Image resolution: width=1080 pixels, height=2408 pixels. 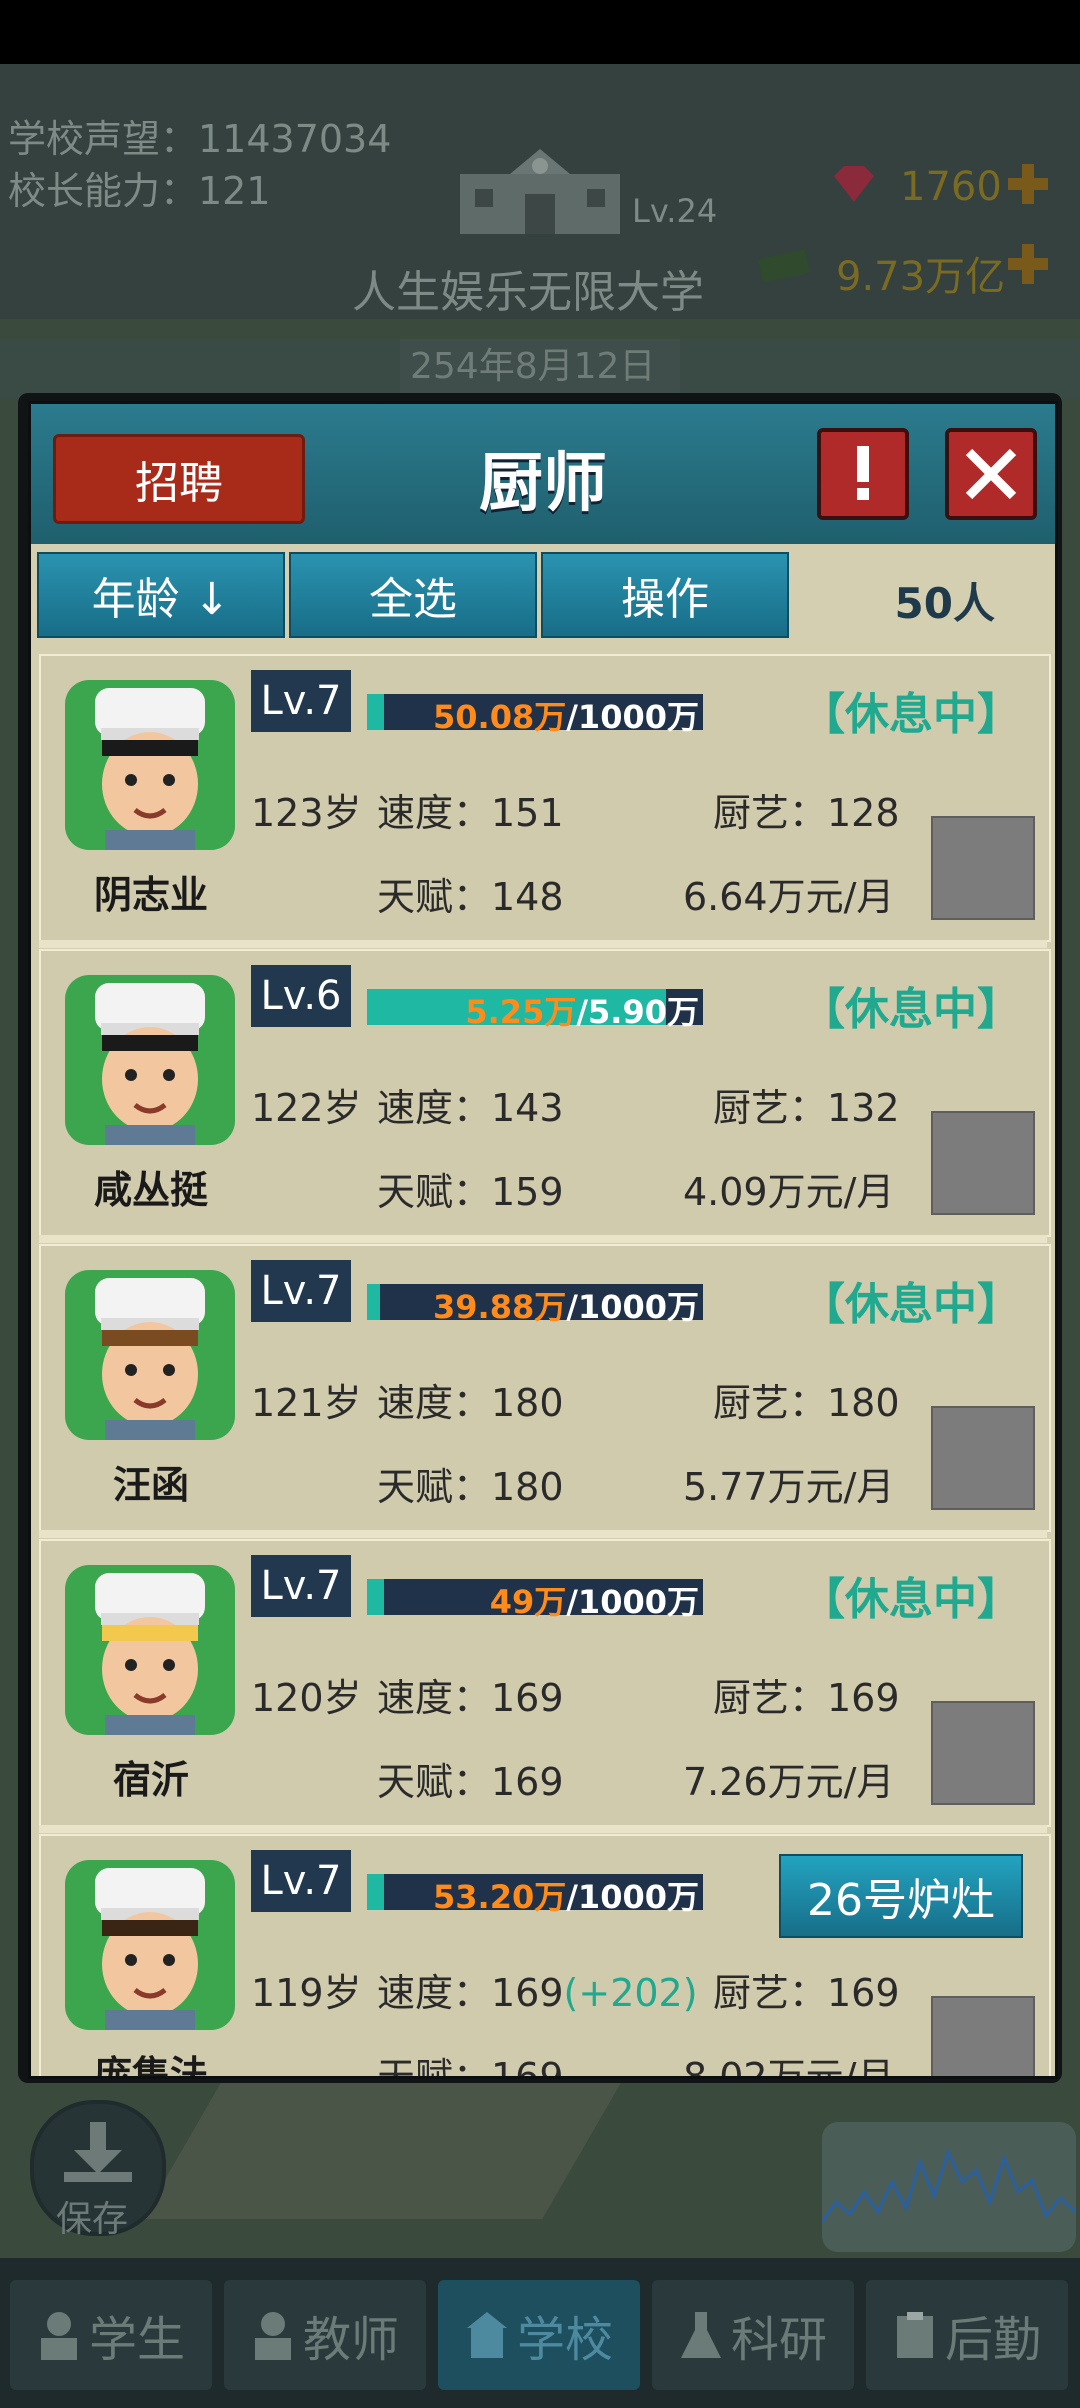 I want to click on nav-school: 学校, so click(x=539, y=2335).